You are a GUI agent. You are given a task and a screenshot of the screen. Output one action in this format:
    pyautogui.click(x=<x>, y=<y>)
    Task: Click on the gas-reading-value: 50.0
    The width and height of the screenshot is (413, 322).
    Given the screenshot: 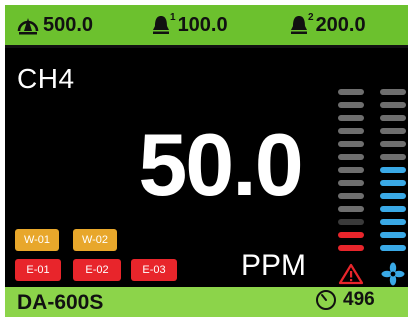 What is the action you would take?
    pyautogui.click(x=220, y=164)
    